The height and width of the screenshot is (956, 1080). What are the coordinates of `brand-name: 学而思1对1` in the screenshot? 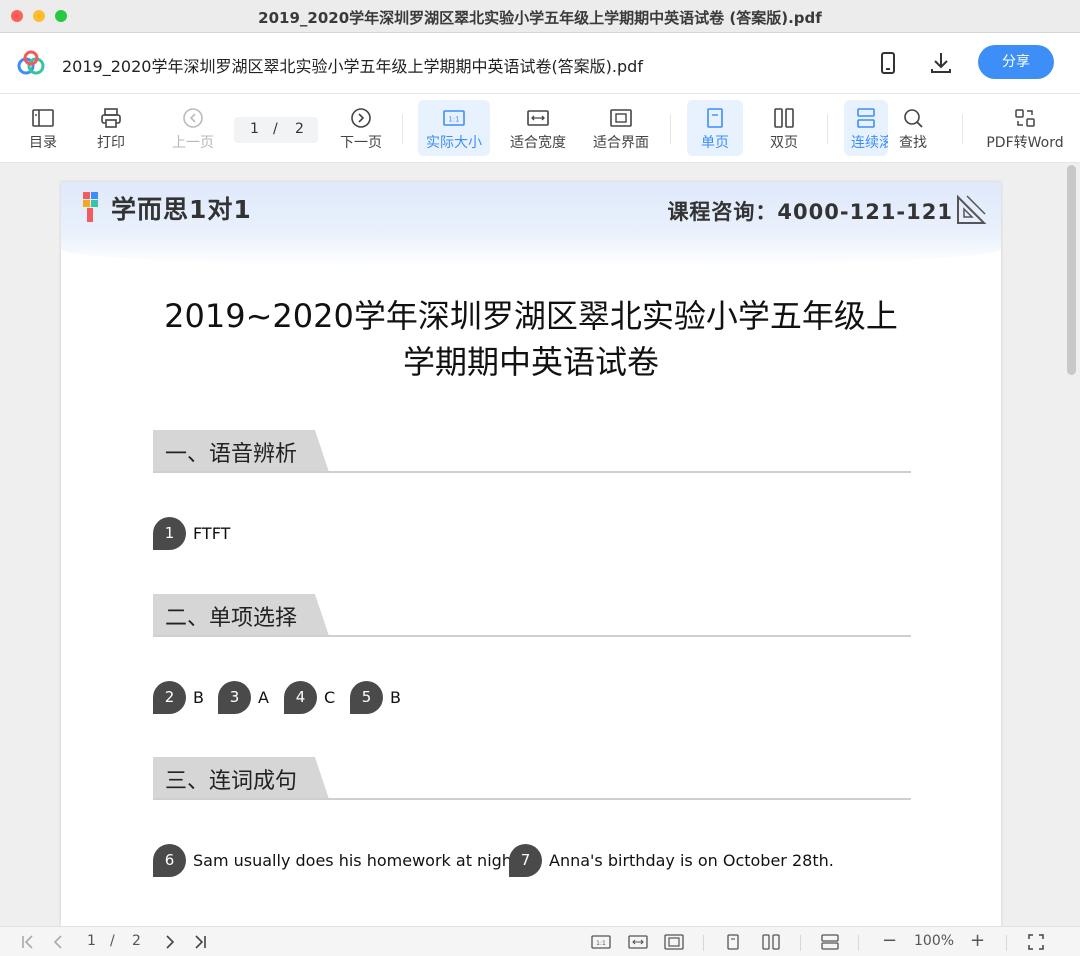 It's located at (181, 209).